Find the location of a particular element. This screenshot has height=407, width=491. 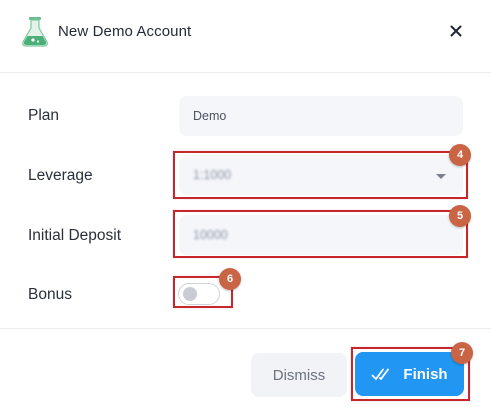

dismiss-label: Dismiss is located at coordinates (299, 375).